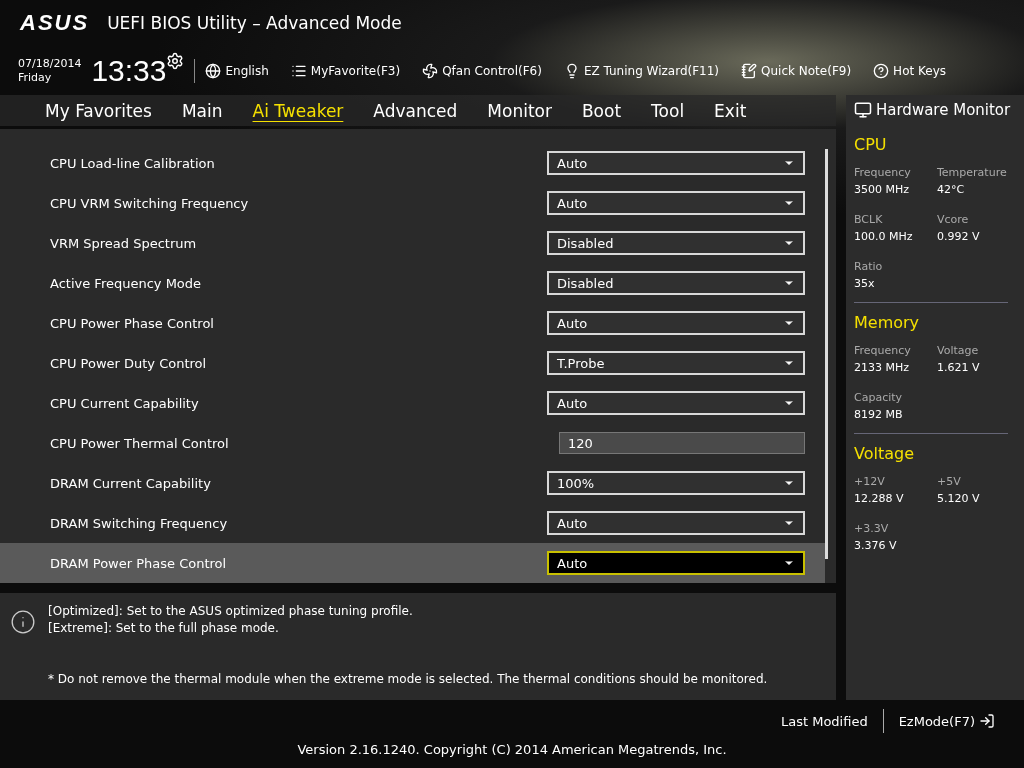  Describe the element at coordinates (884, 453) in the screenshot. I see `section-title: Voltage` at that location.